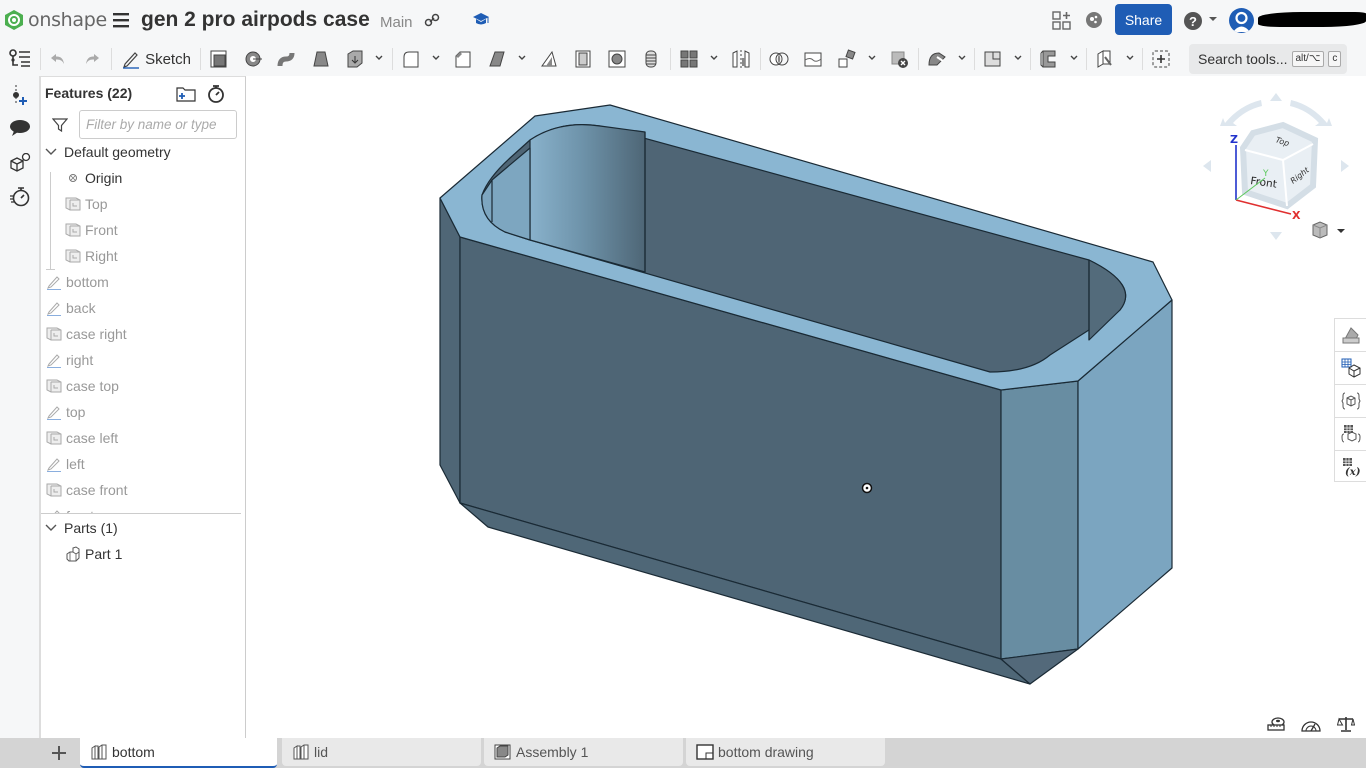  Describe the element at coordinates (1351, 401) in the screenshot. I see `variables-panel-button` at that location.